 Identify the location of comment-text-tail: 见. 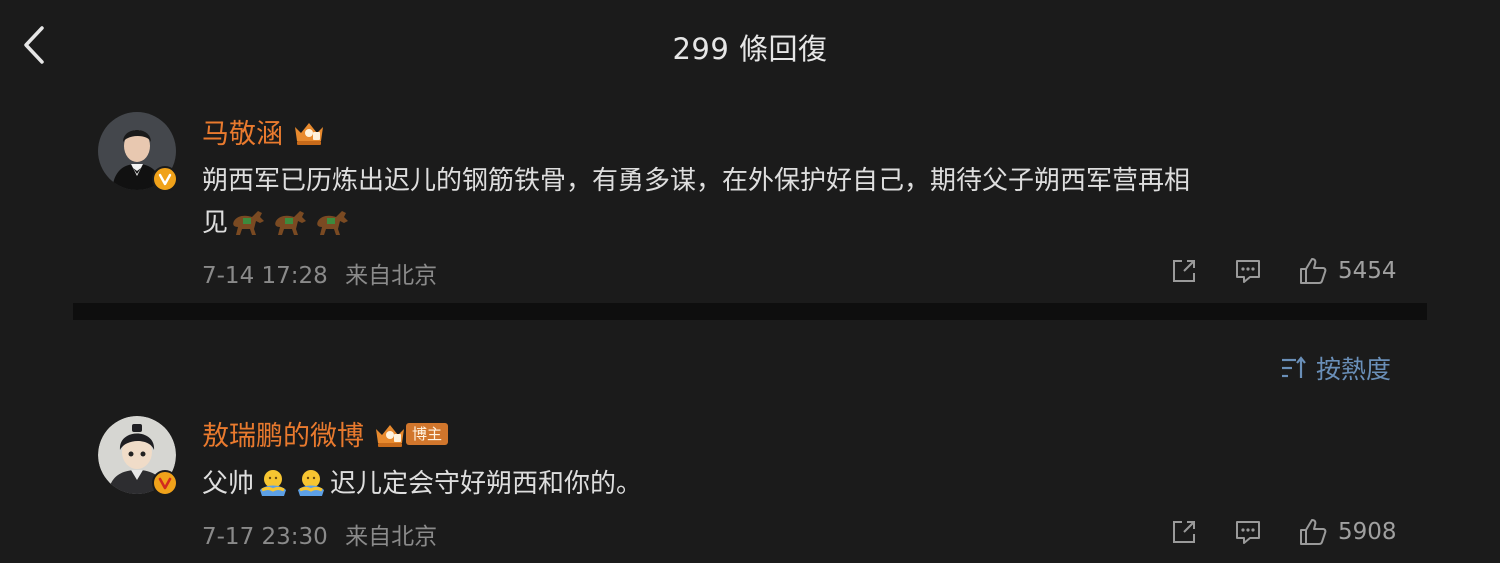
(215, 223).